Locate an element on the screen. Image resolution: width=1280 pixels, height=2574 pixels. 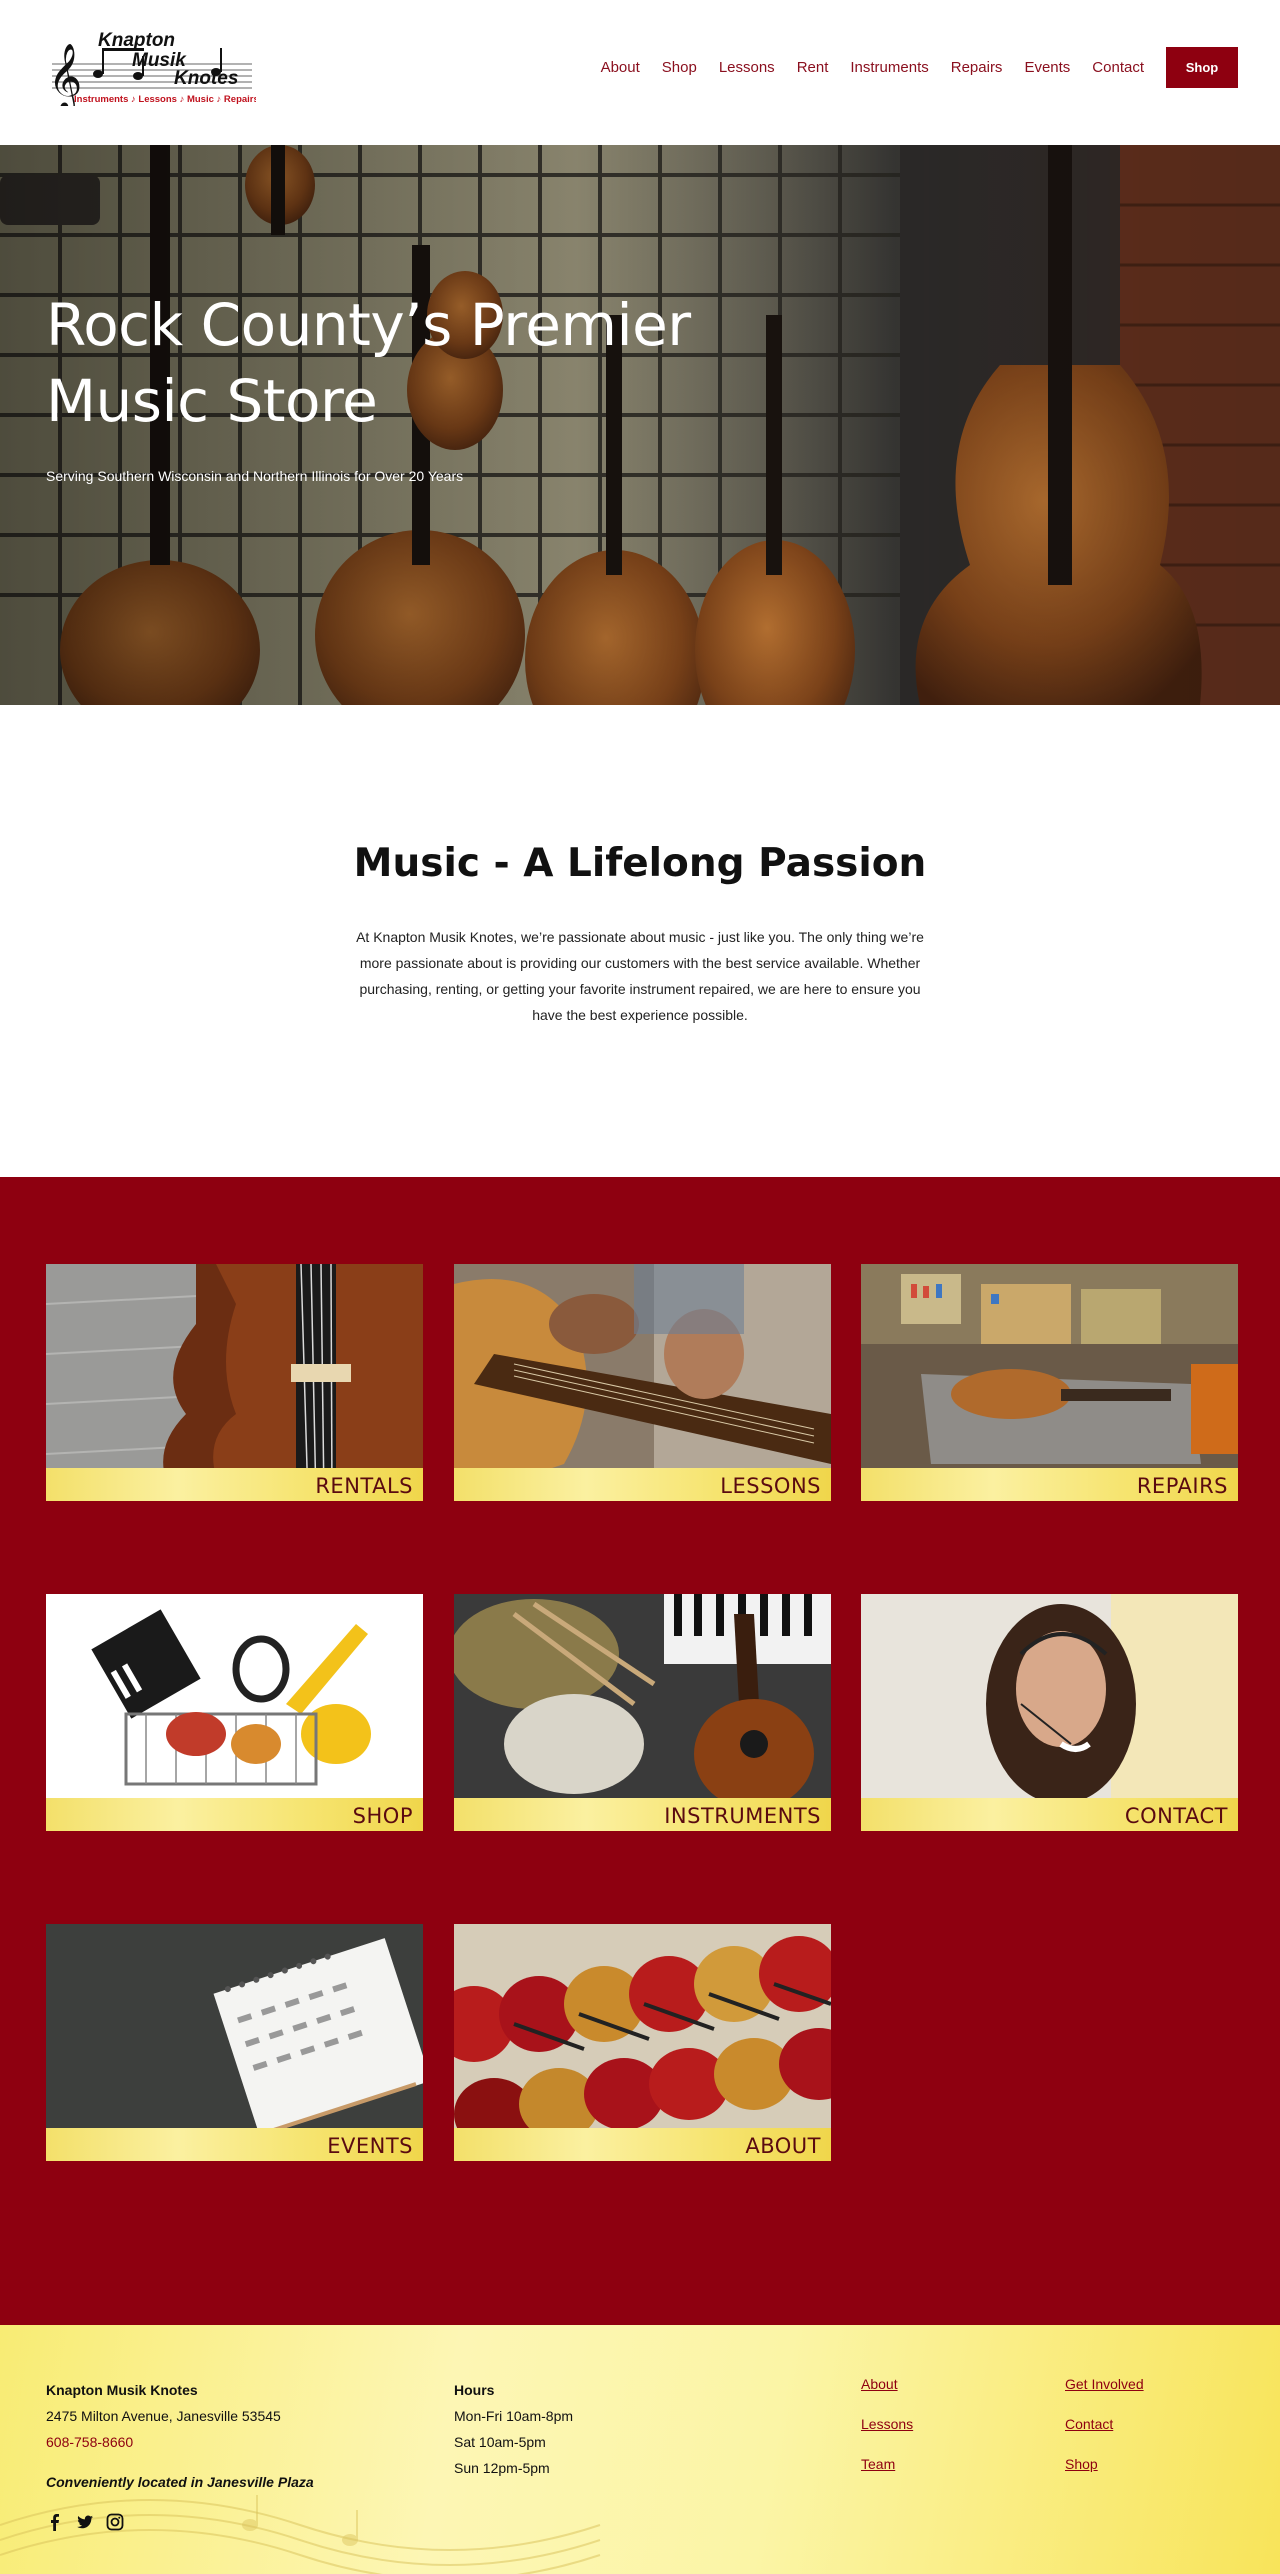
nav-repairs: Repairs is located at coordinates (977, 67).